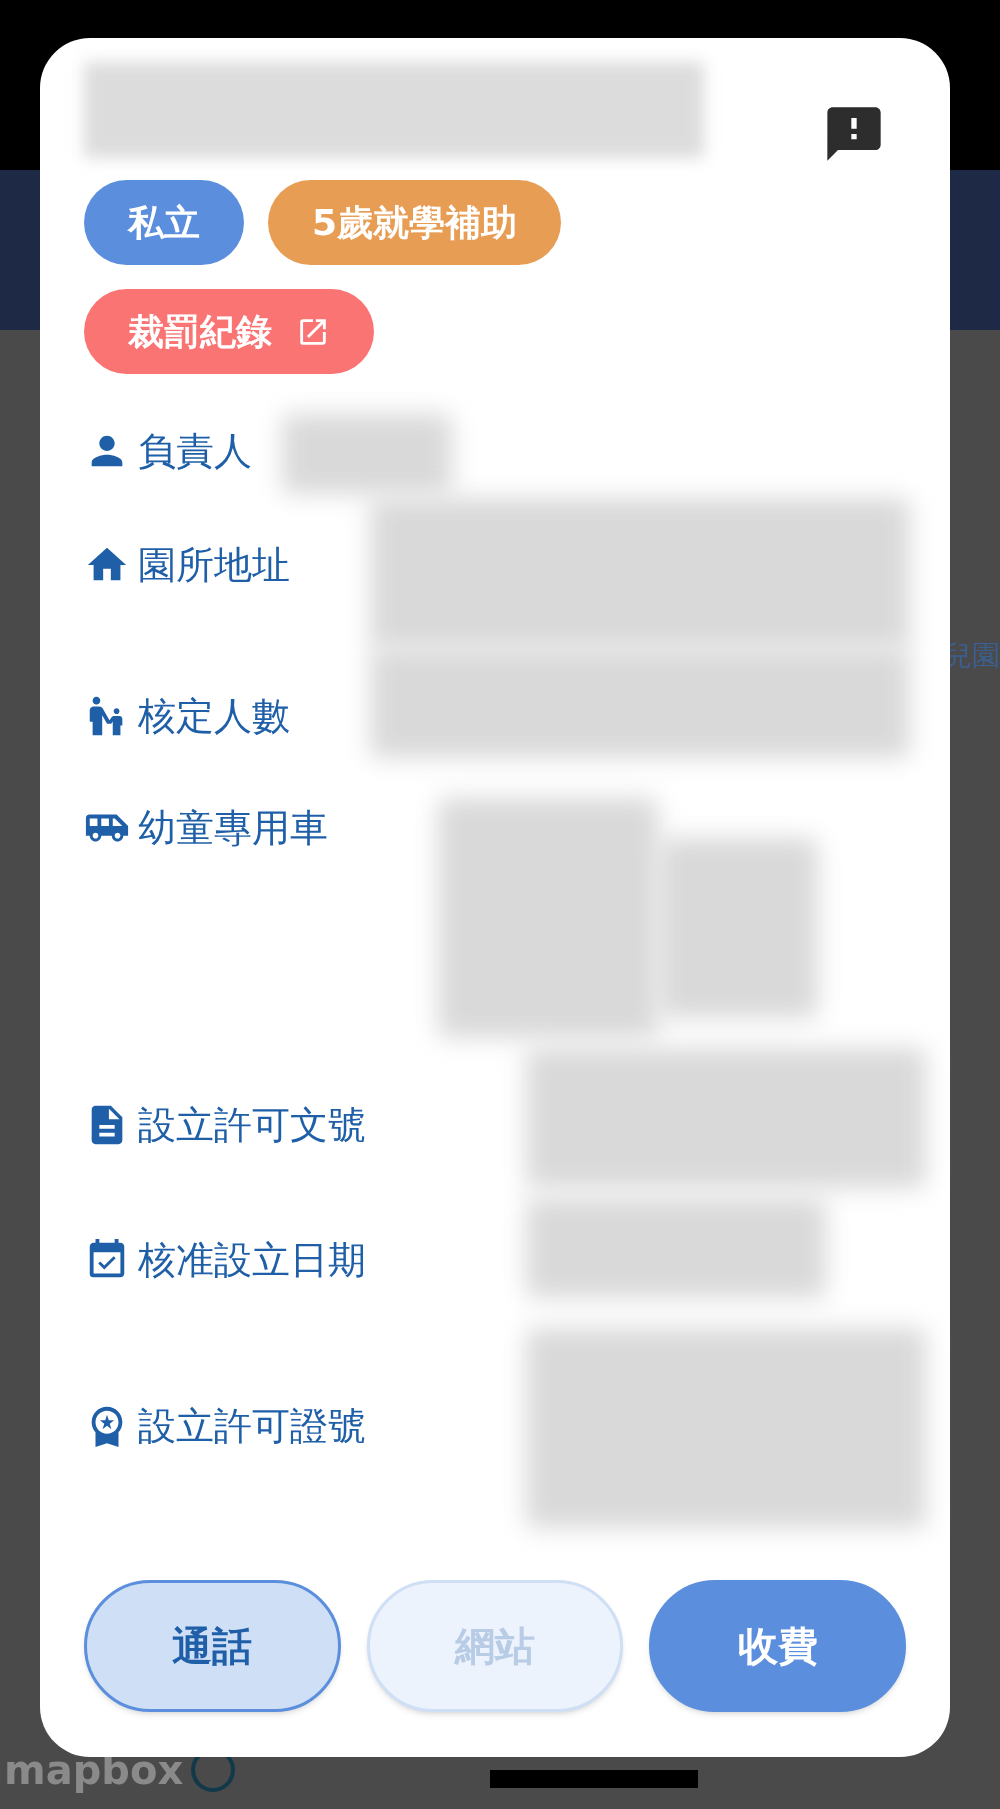 This screenshot has width=1000, height=1809. Describe the element at coordinates (252, 1260) in the screenshot. I see `field-label: 核准設立日期` at that location.